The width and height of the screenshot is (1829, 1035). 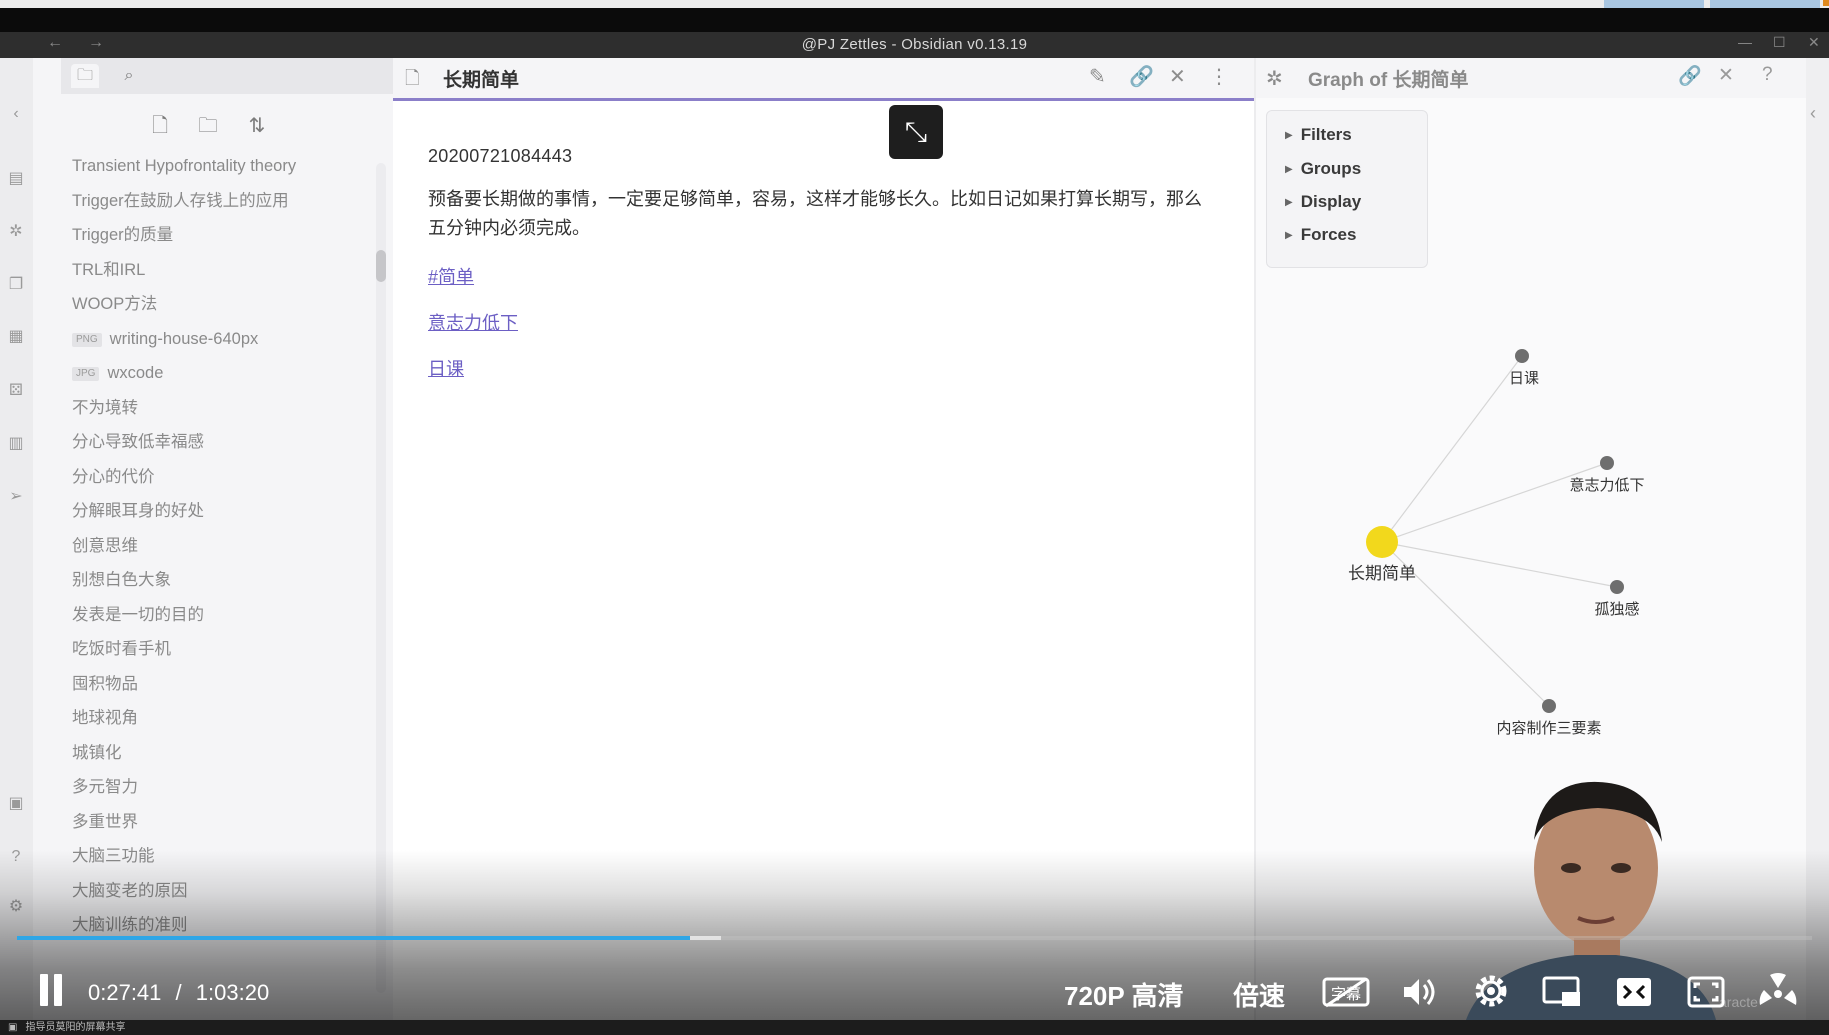 I want to click on node-label-loneliness: 孤独感, so click(x=1616, y=609).